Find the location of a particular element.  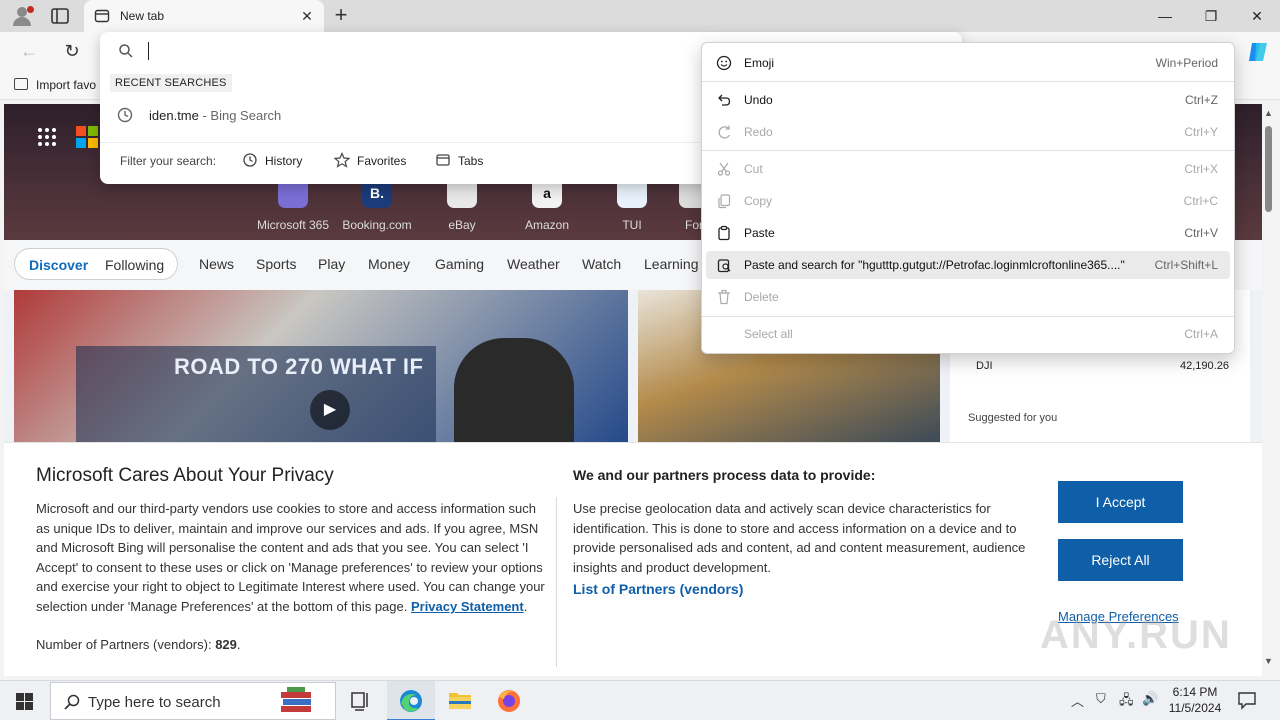

nav-link-news: News is located at coordinates (216, 264).